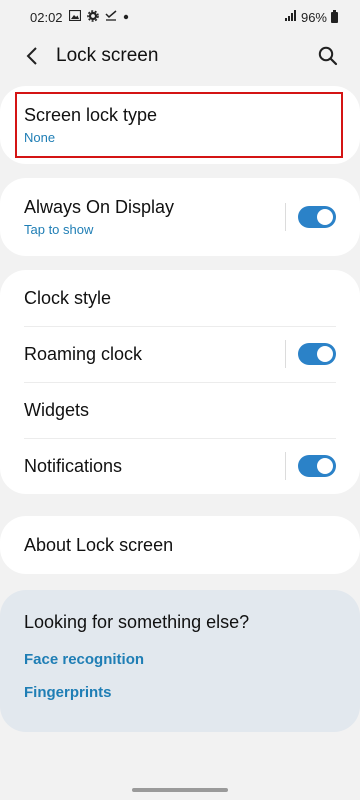  What do you see at coordinates (180, 466) in the screenshot?
I see `notifications-item: Notifications` at bounding box center [180, 466].